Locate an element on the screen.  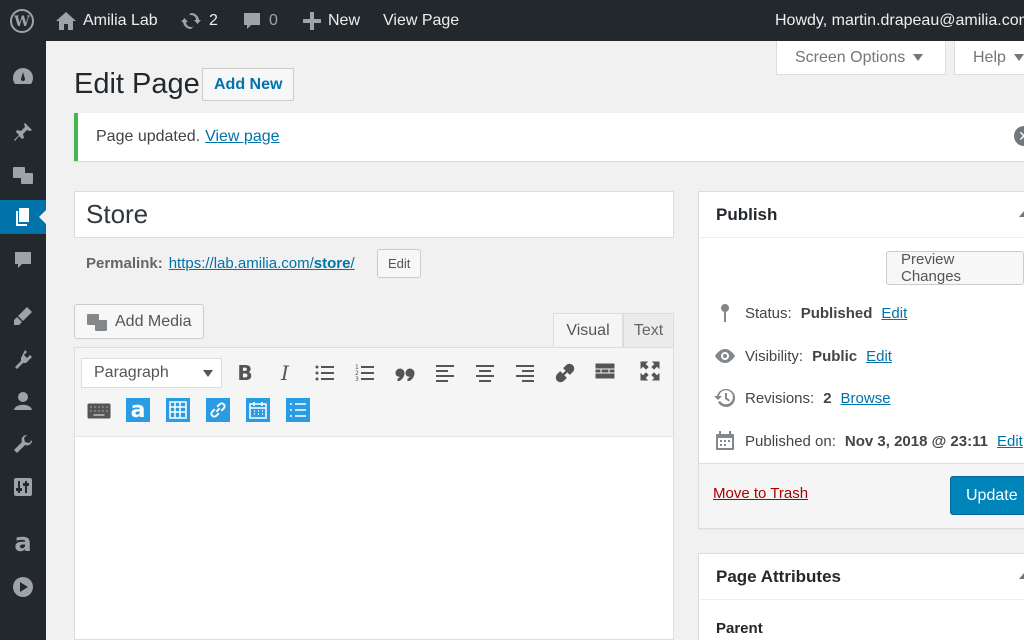
blockquote-icon is located at coordinates (405, 373).